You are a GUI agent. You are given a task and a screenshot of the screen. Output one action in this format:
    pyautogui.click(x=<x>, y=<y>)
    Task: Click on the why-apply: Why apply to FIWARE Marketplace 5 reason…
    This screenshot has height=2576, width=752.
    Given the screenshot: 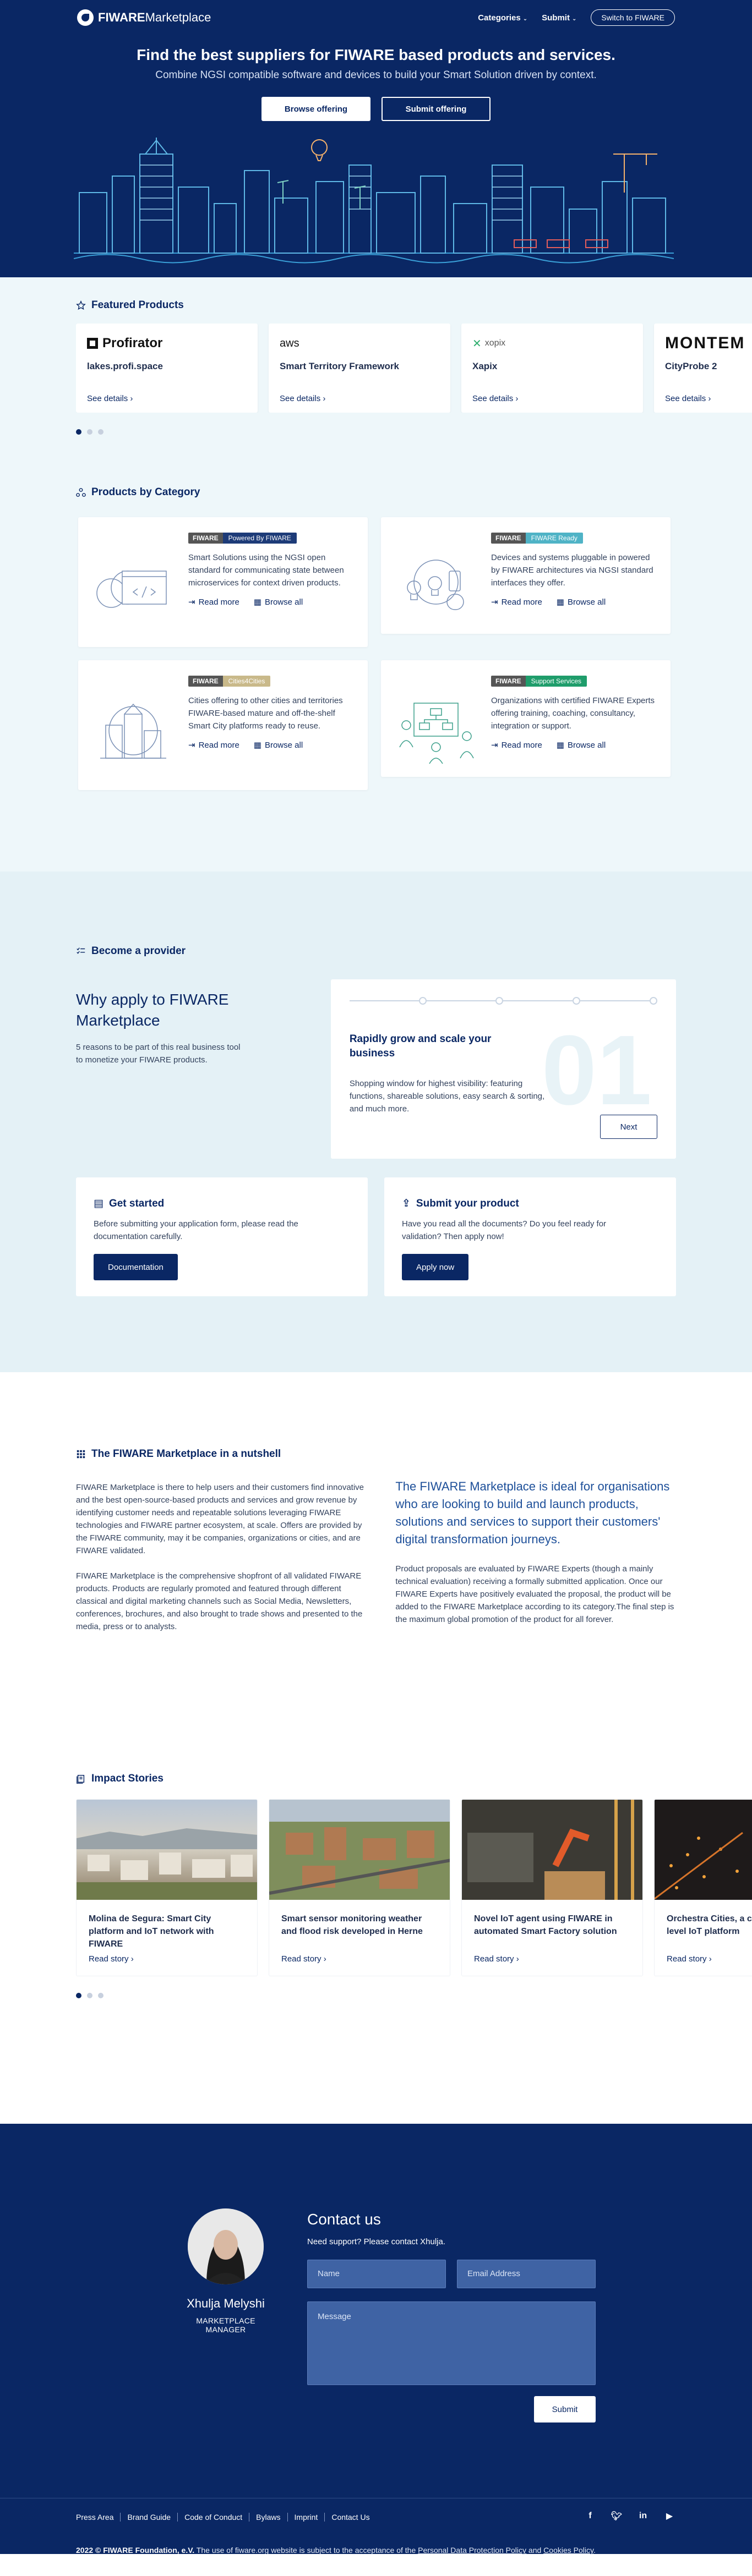 What is the action you would take?
    pyautogui.click(x=162, y=1069)
    